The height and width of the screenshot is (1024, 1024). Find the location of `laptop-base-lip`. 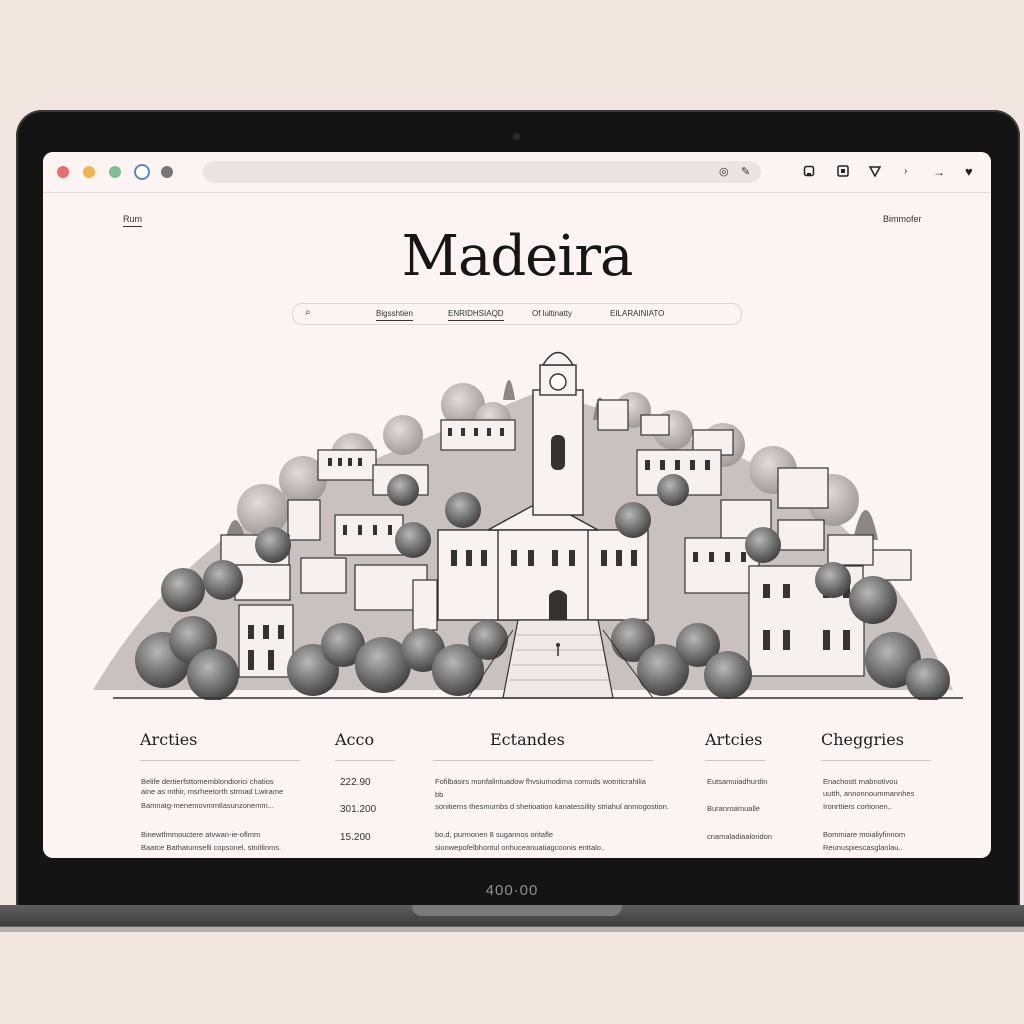

laptop-base-lip is located at coordinates (512, 929).